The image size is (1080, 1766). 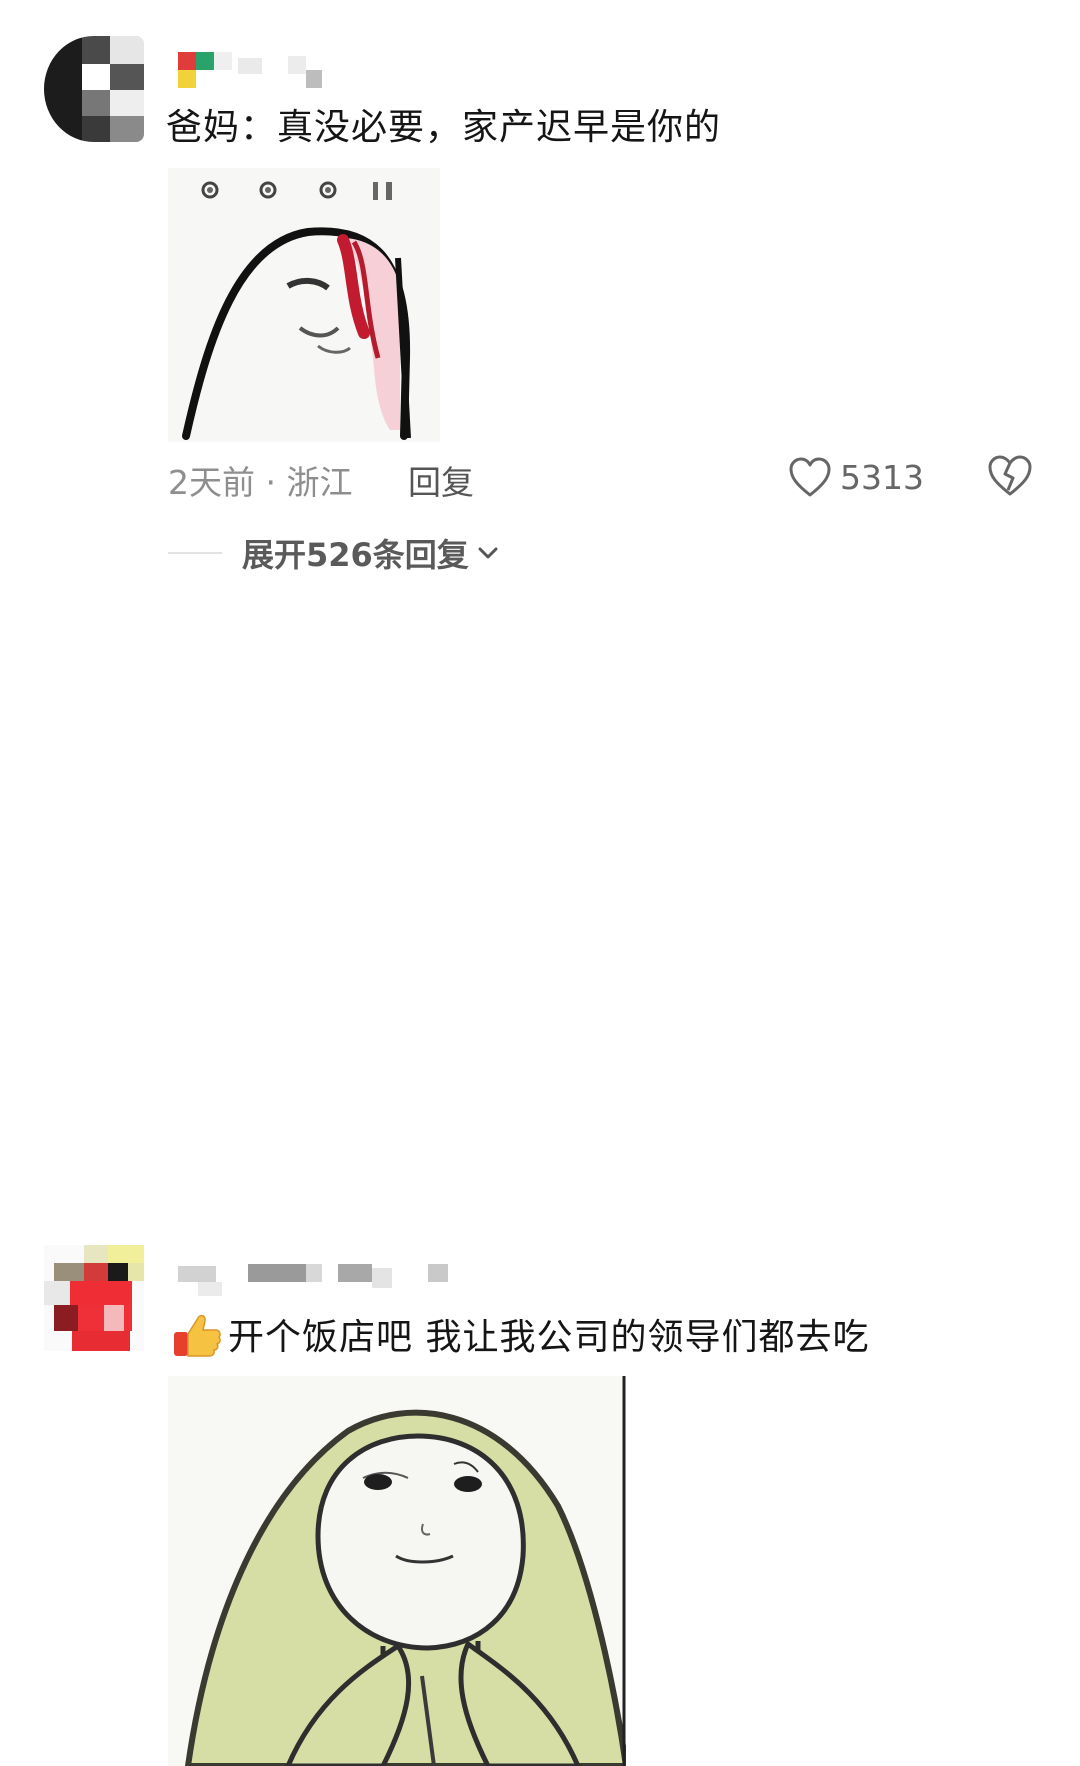 What do you see at coordinates (488, 553) in the screenshot?
I see `chevron-down-icon` at bounding box center [488, 553].